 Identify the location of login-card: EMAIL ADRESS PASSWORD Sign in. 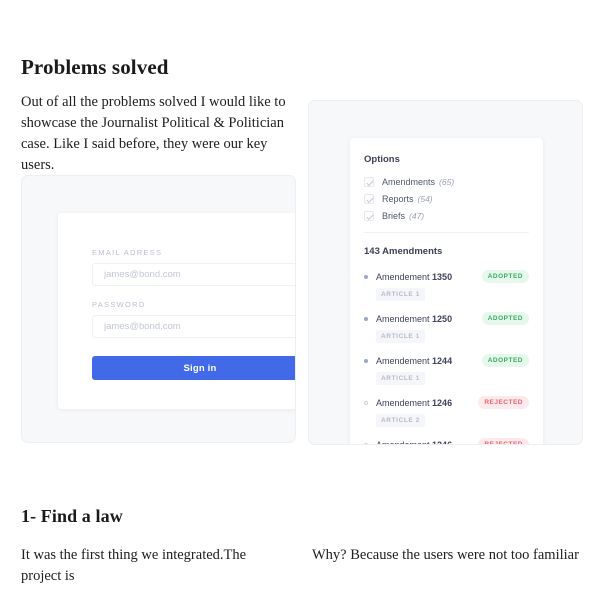
(176, 311).